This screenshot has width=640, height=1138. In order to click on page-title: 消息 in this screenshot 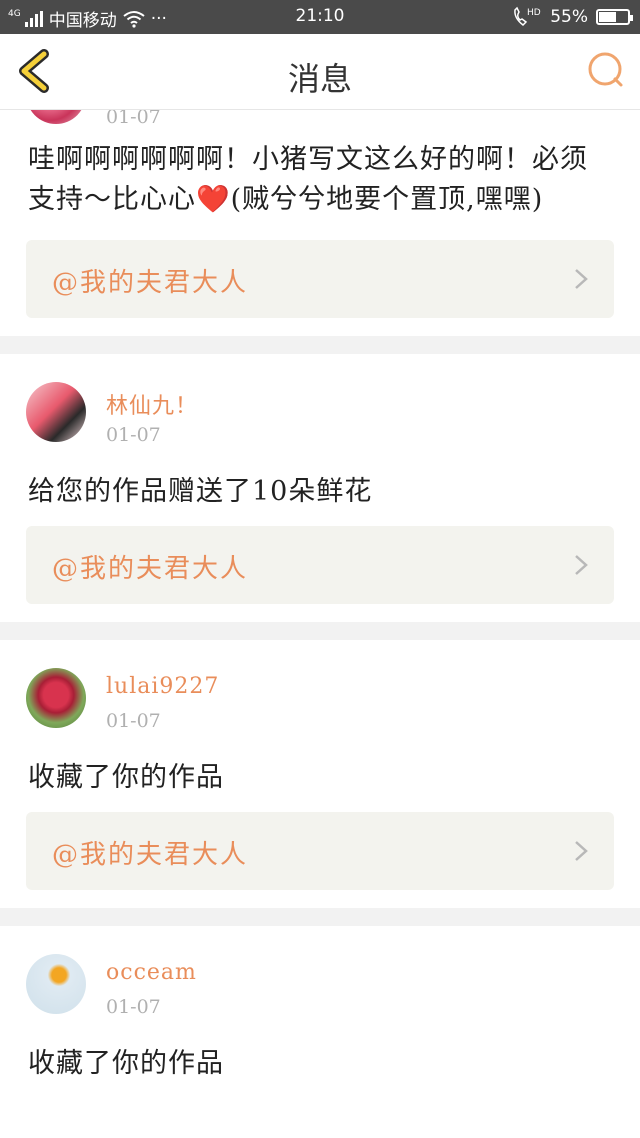, I will do `click(319, 79)`.